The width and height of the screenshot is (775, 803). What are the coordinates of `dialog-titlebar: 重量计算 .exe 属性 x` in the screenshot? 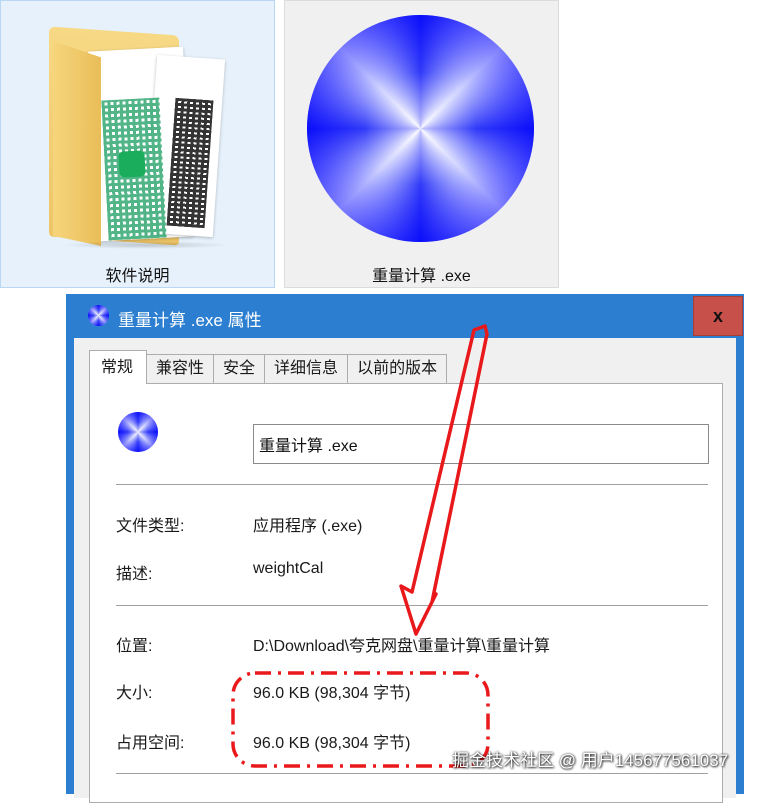 It's located at (405, 316).